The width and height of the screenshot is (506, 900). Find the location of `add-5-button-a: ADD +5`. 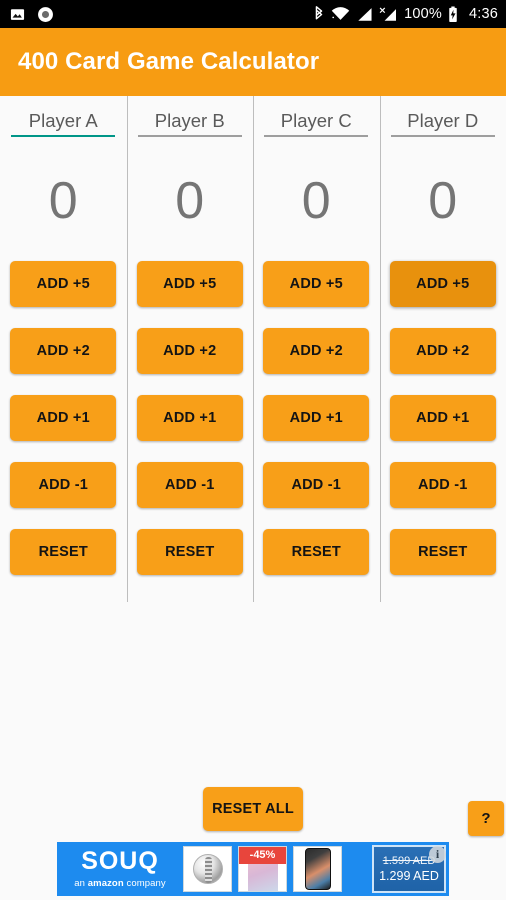

add-5-button-a: ADD +5 is located at coordinates (63, 284).